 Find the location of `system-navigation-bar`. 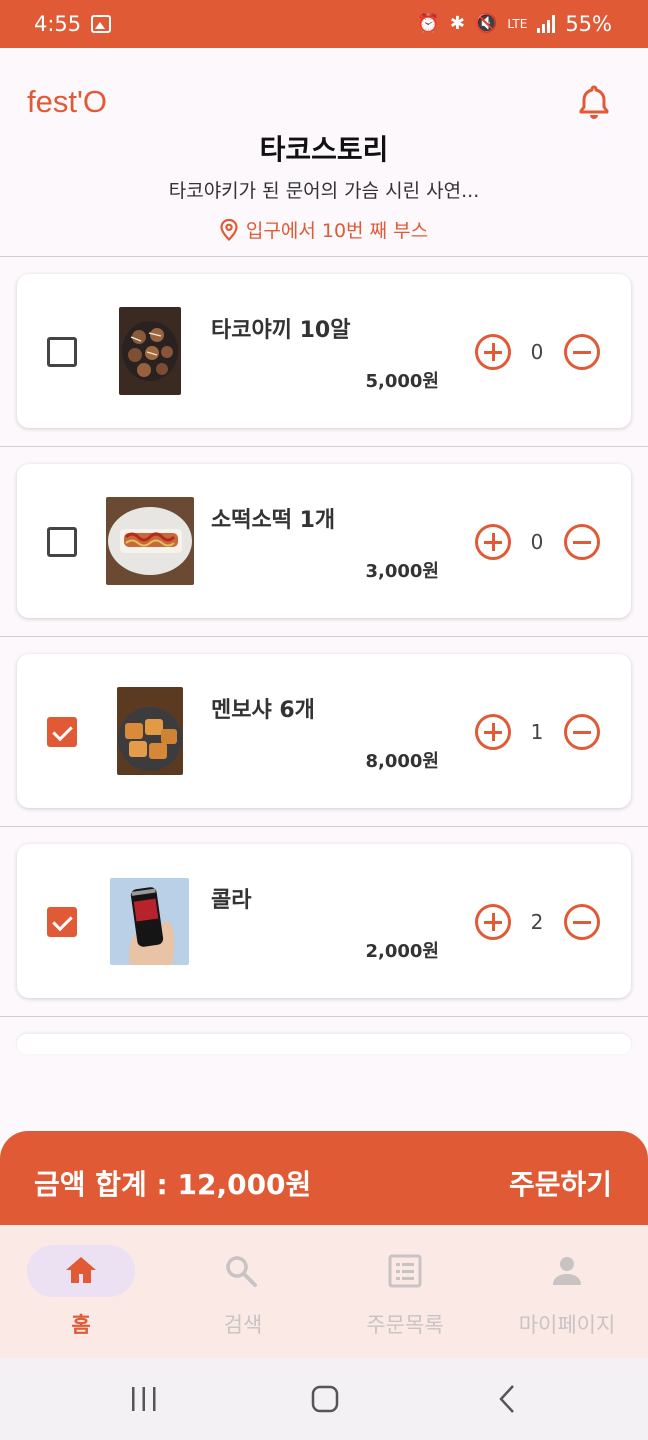

system-navigation-bar is located at coordinates (324, 1399).